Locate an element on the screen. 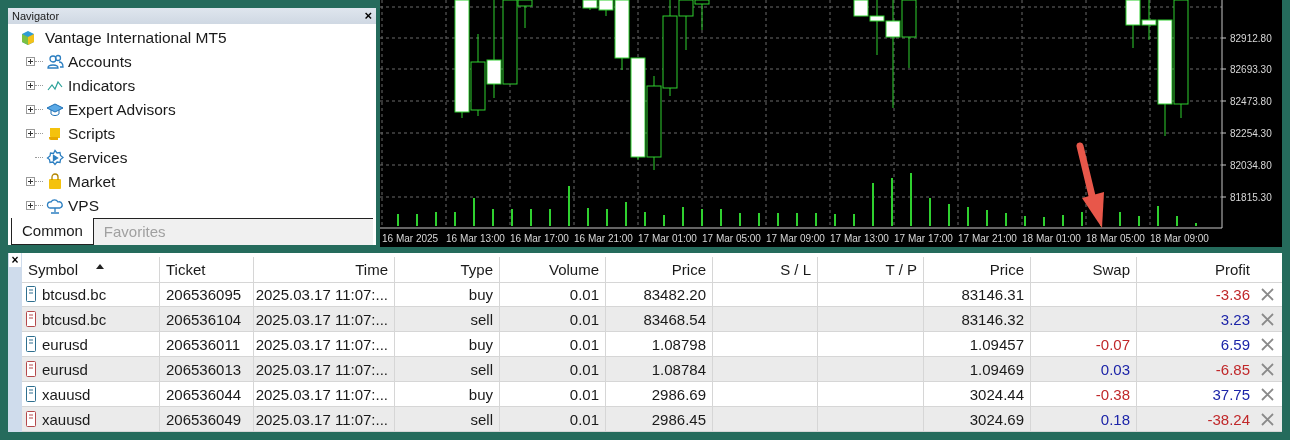 This screenshot has width=1290, height=440. accounts-icon is located at coordinates (55, 61).